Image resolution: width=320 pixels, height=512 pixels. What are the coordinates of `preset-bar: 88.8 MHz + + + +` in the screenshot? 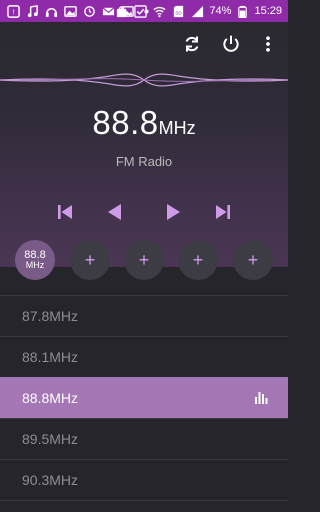 It's located at (144, 260).